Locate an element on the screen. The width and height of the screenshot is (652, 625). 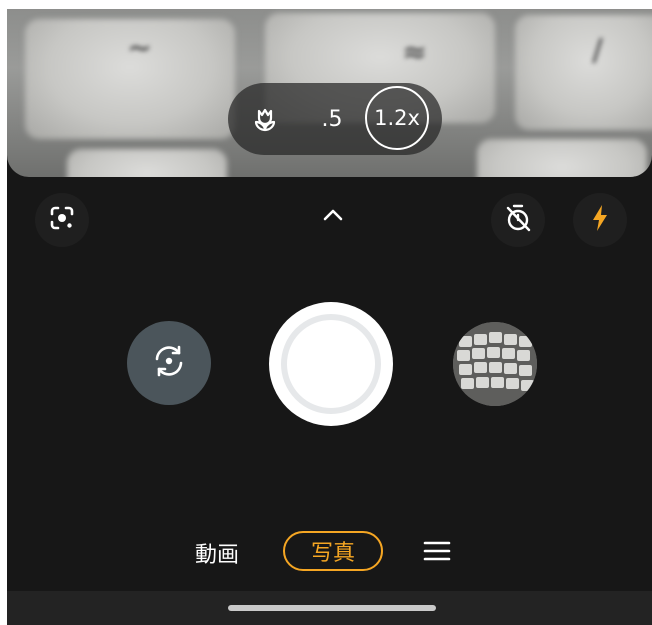
chevron-up-icon is located at coordinates (333, 216).